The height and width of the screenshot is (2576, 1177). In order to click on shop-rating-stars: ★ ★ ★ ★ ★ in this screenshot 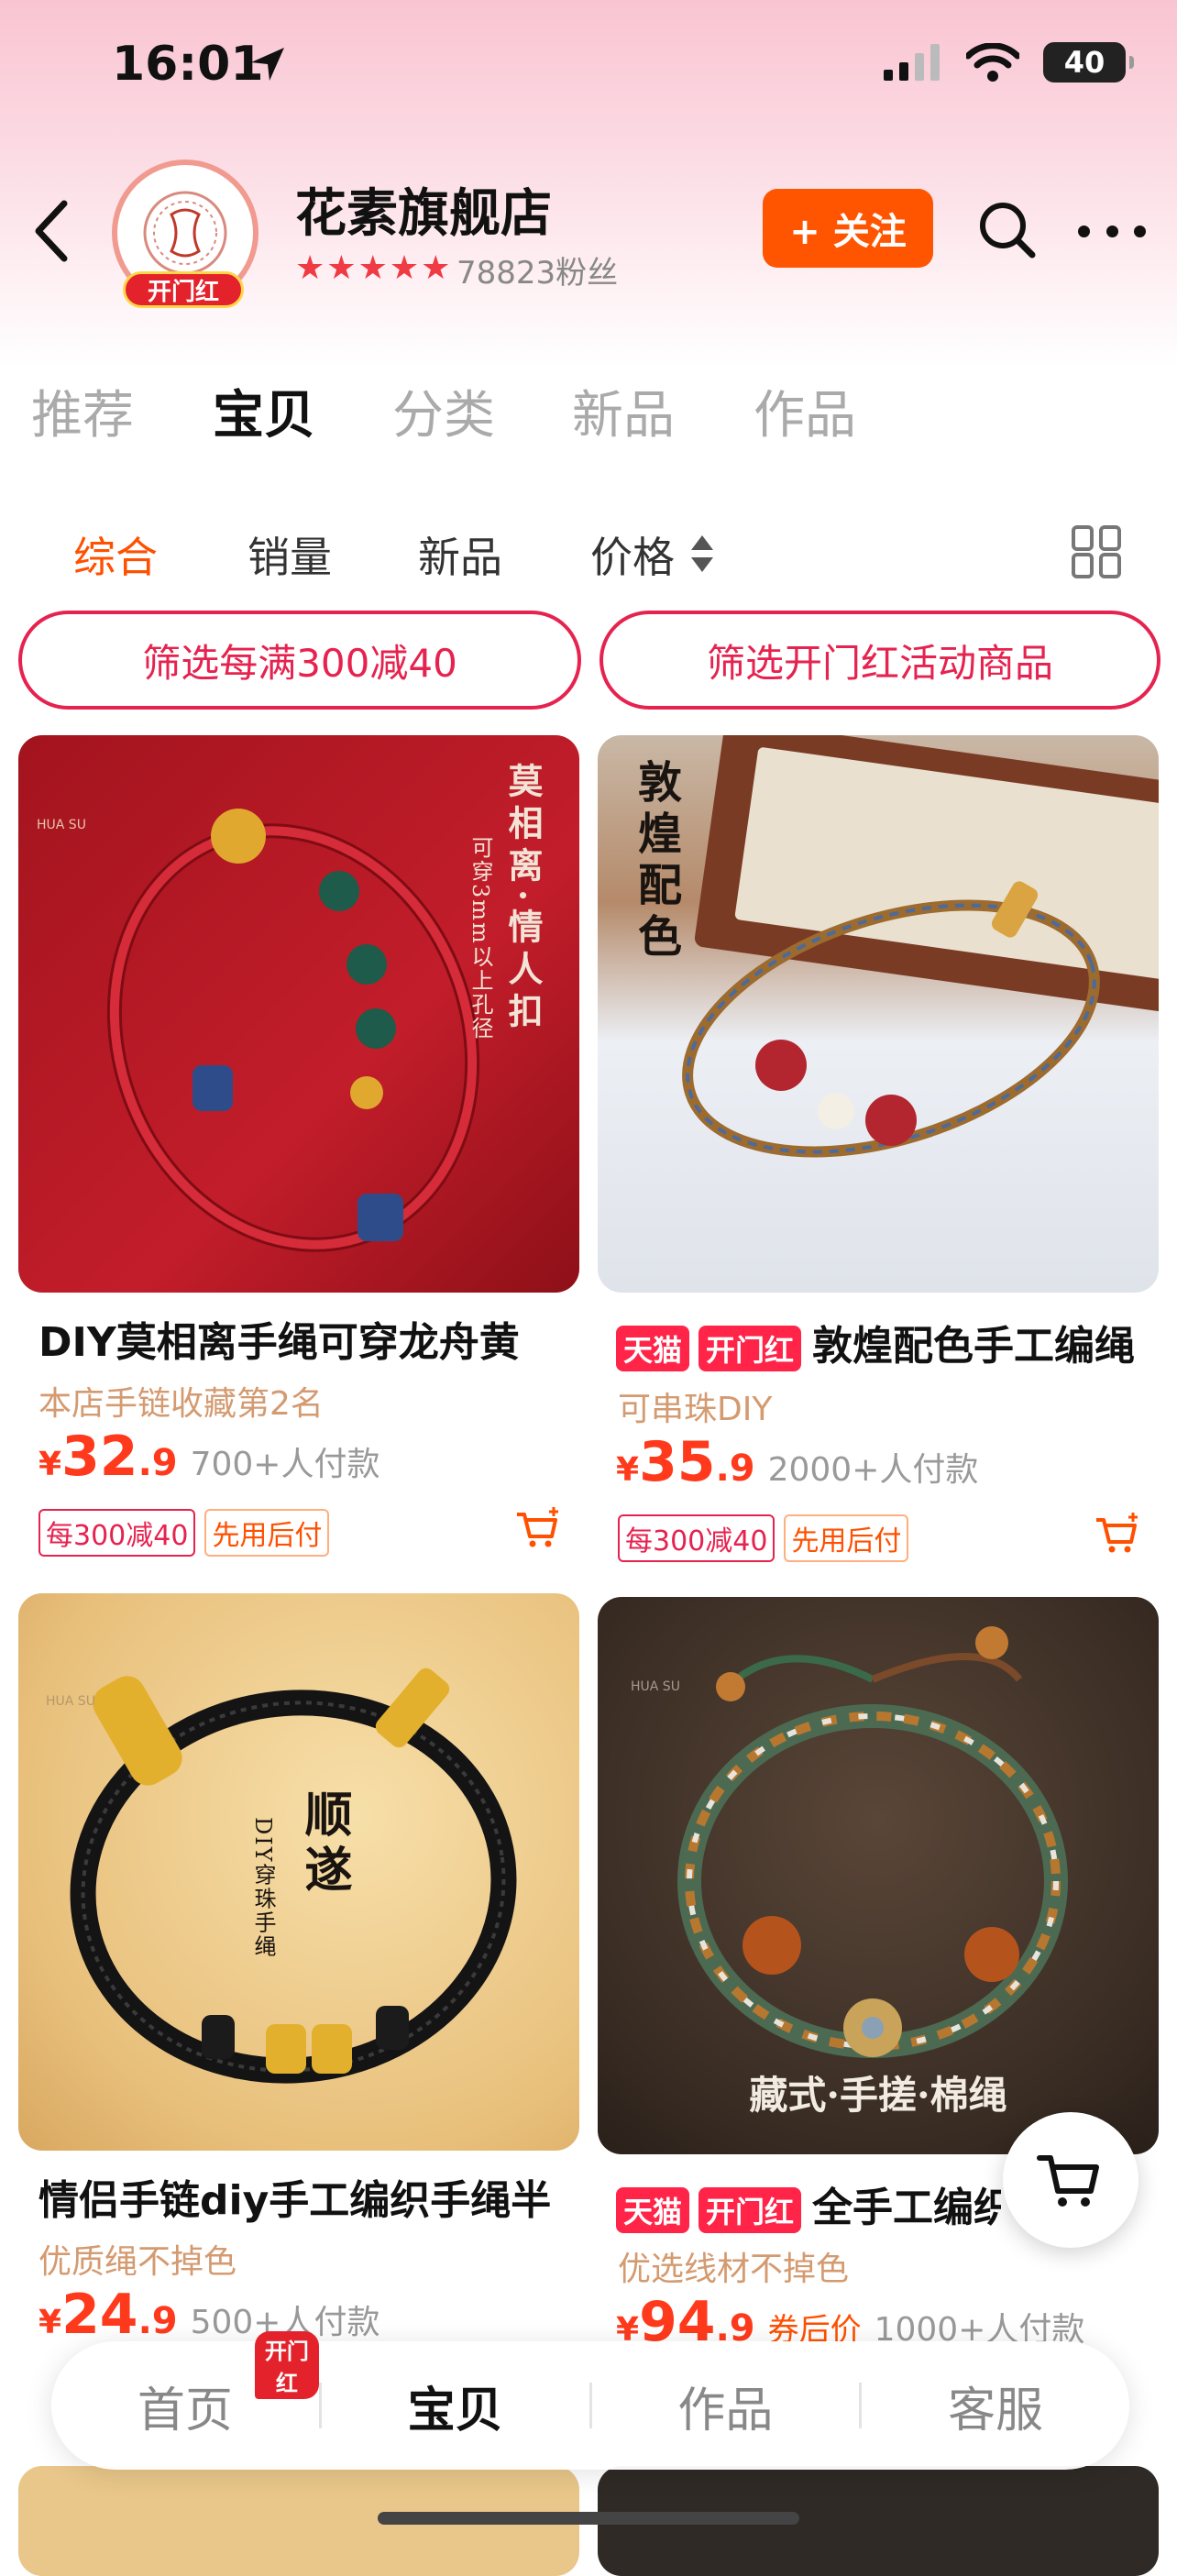, I will do `click(372, 268)`.